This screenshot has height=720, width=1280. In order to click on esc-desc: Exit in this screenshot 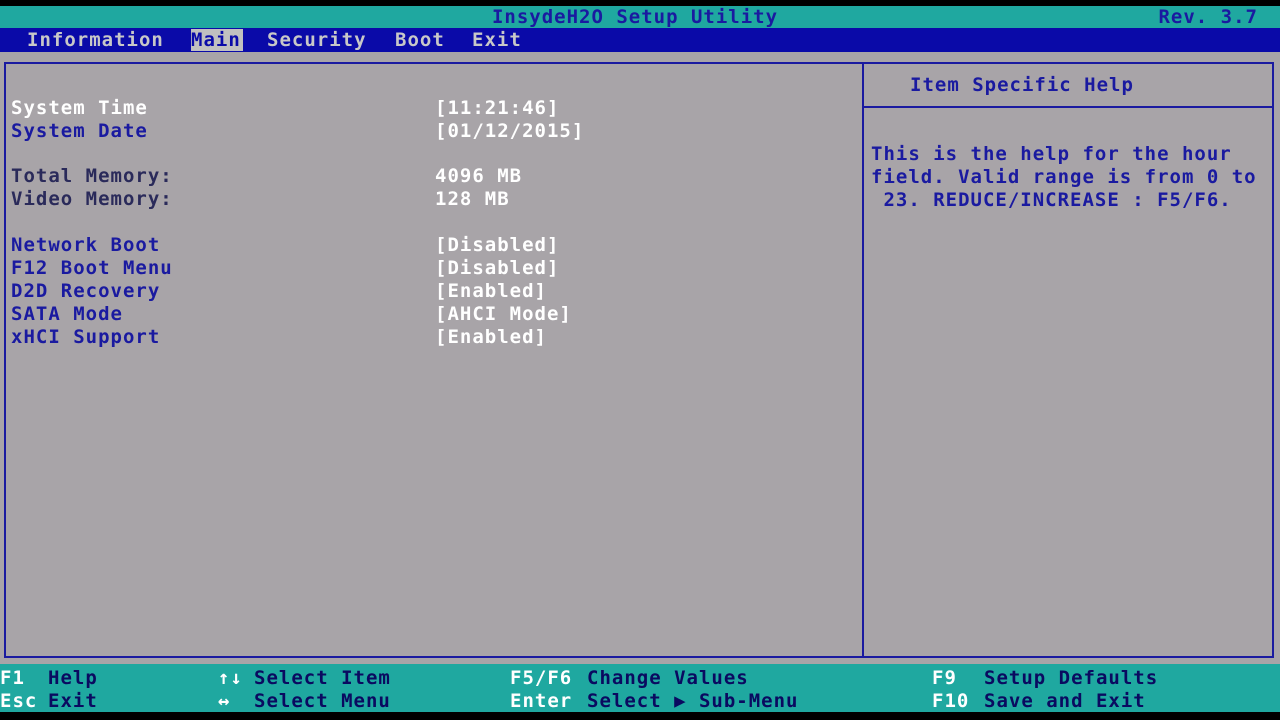, I will do `click(73, 701)`.